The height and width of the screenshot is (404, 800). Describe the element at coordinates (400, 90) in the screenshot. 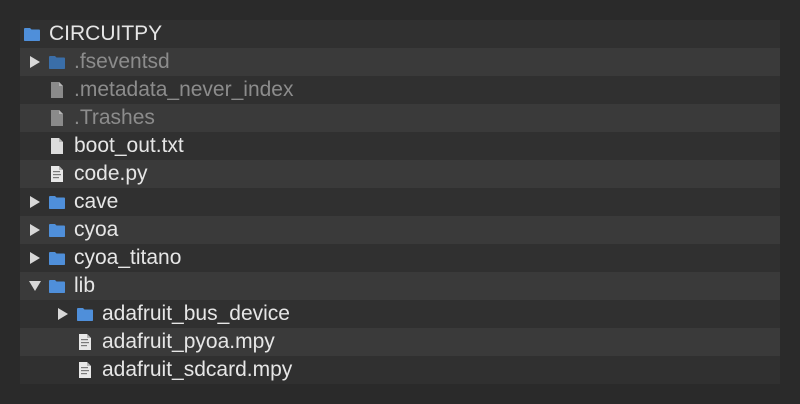

I see `tree-item: .metadata_never_index` at that location.